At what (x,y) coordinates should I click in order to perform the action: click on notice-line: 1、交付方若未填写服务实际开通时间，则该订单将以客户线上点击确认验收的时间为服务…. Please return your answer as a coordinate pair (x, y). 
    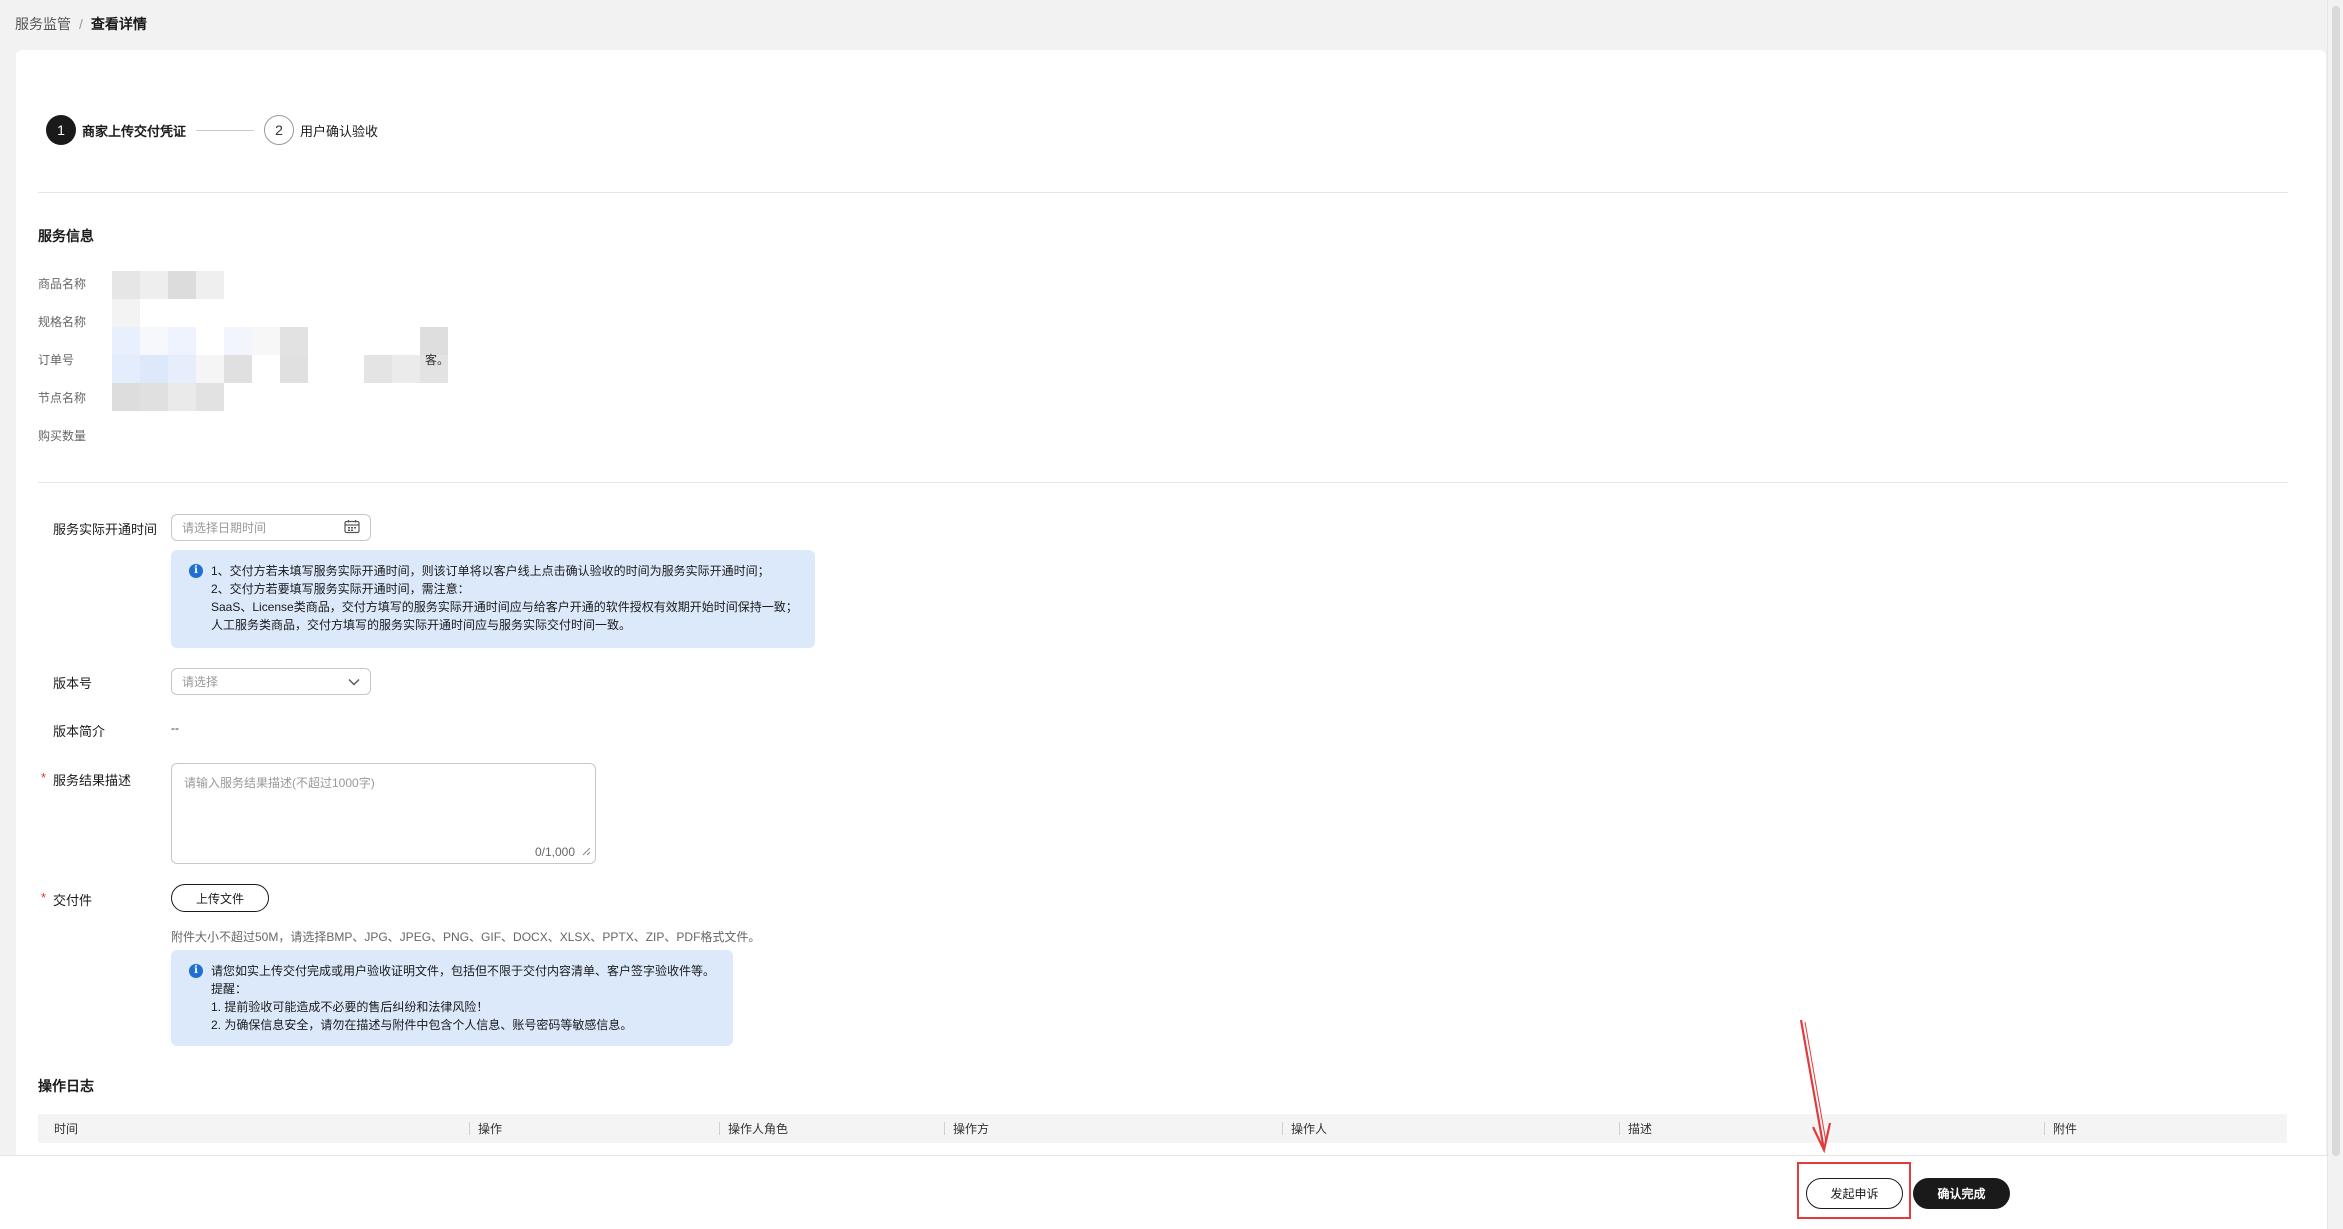
    Looking at the image, I should click on (490, 571).